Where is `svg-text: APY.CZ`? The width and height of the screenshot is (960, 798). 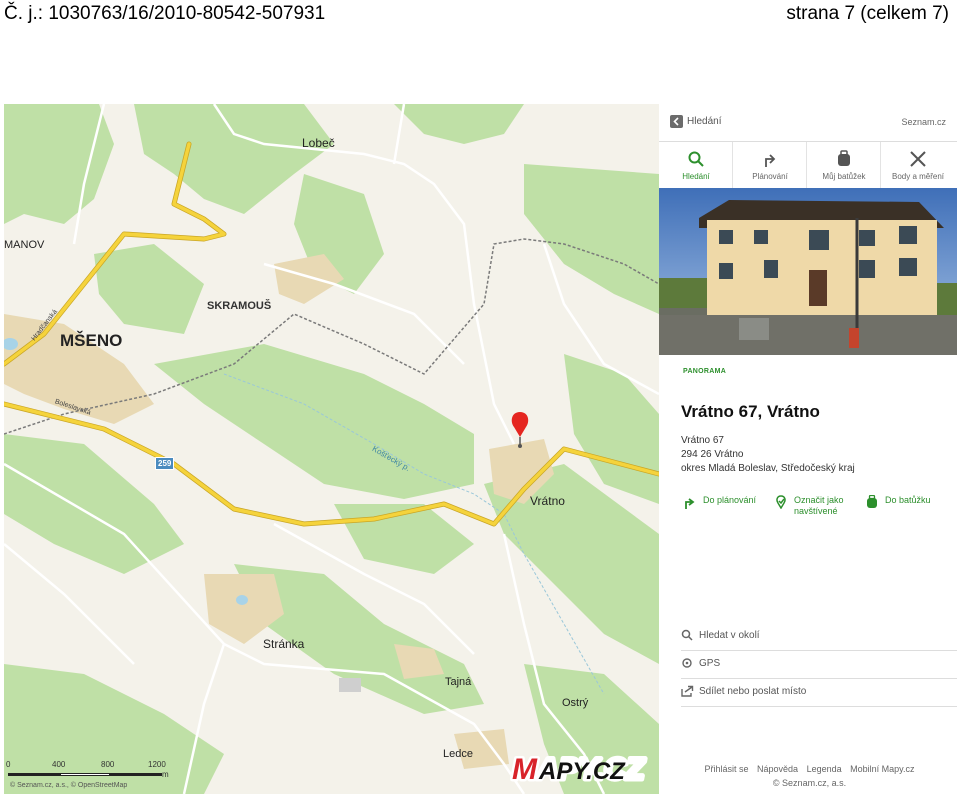
svg-text: APY.CZ is located at coordinates (582, 771).